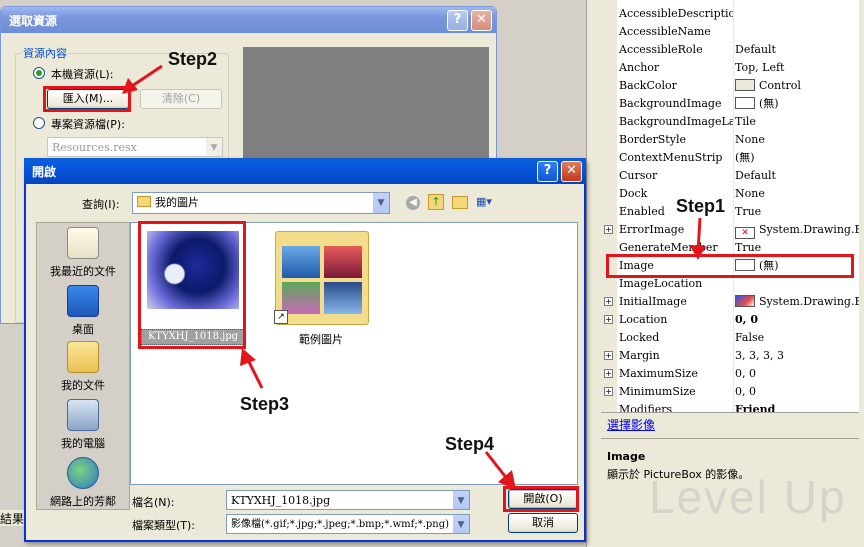  I want to click on sample-pictures-folder-icon: ↗, so click(321, 278).